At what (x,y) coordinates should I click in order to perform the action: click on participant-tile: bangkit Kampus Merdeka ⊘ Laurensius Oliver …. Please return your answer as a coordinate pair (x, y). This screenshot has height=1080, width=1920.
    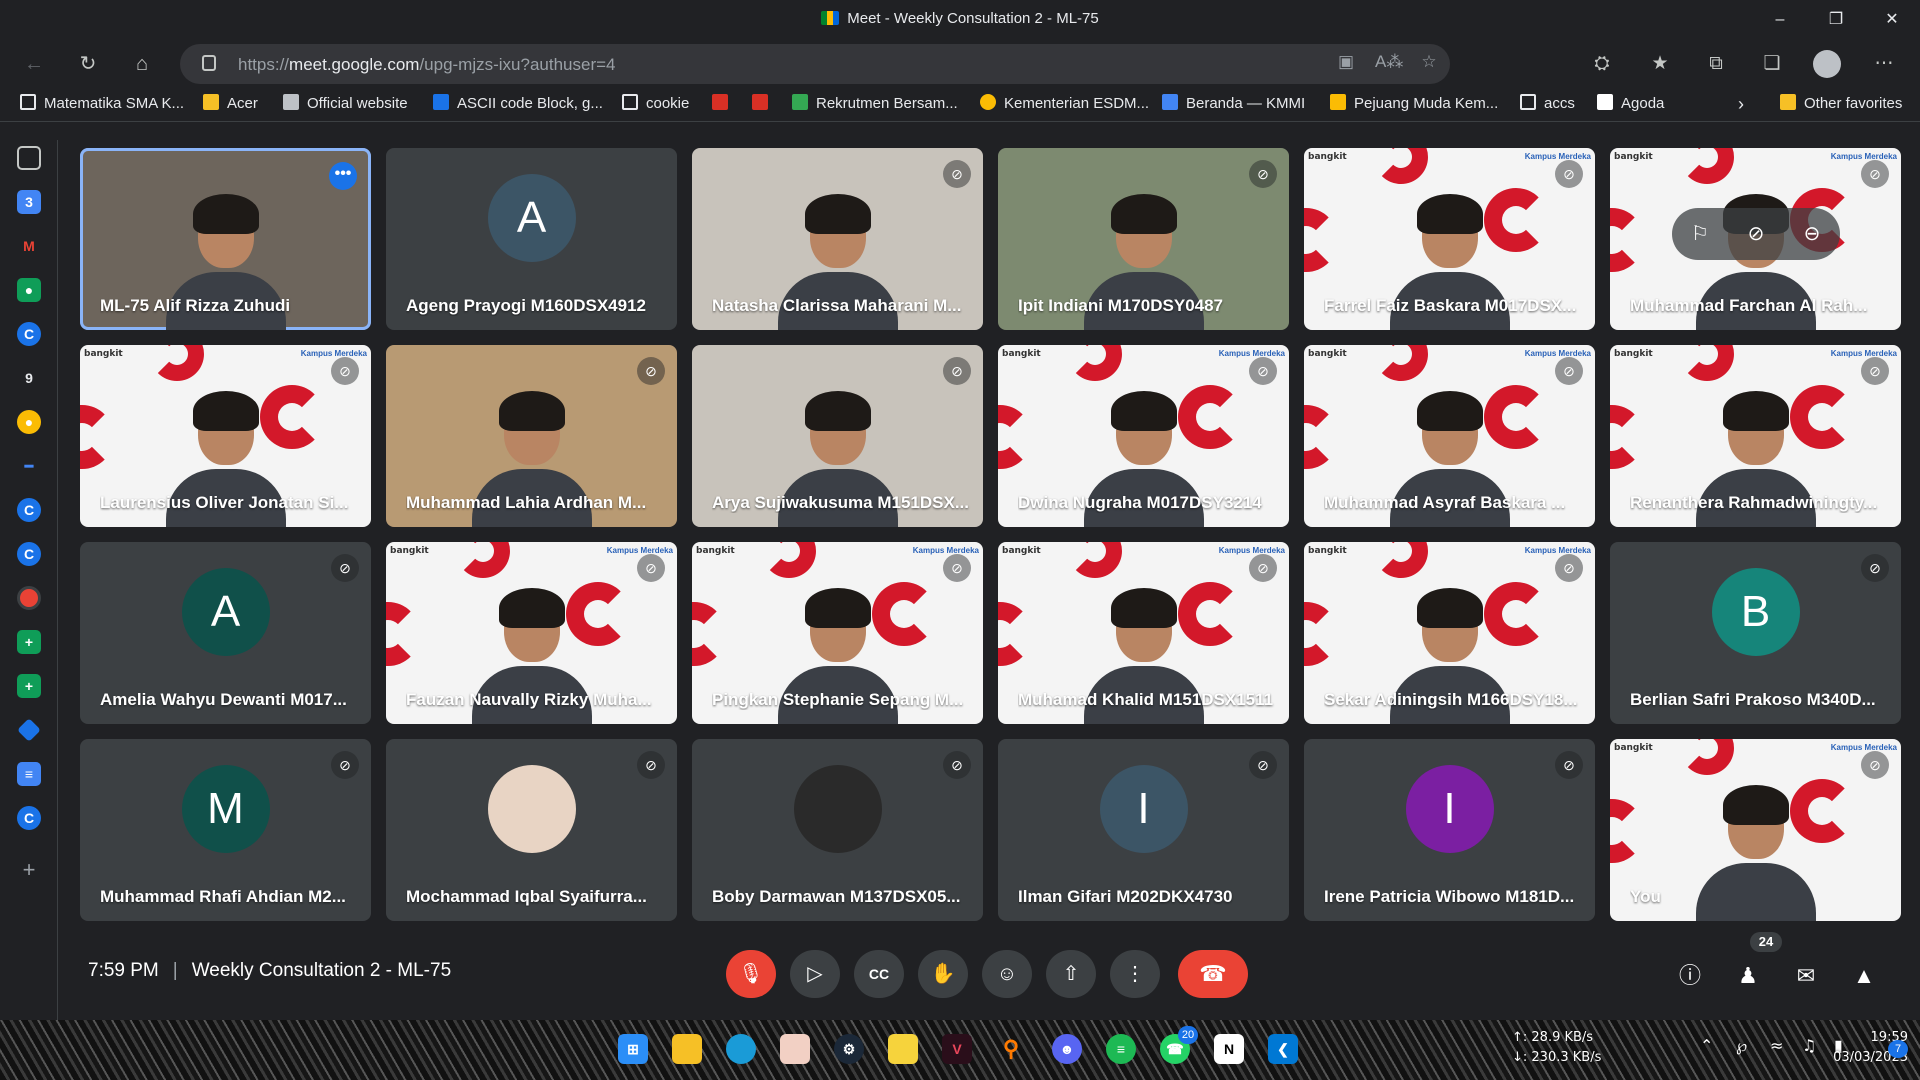
    Looking at the image, I should click on (225, 436).